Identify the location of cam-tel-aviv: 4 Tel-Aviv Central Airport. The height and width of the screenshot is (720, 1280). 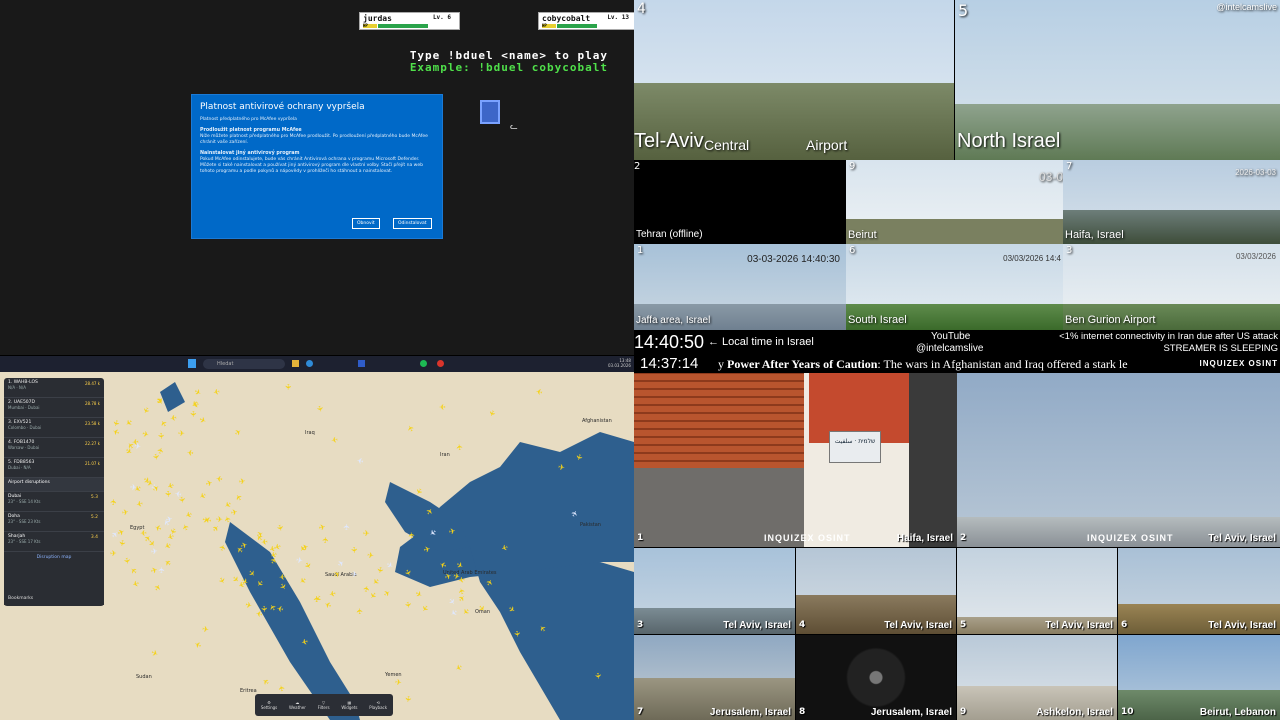
(794, 80).